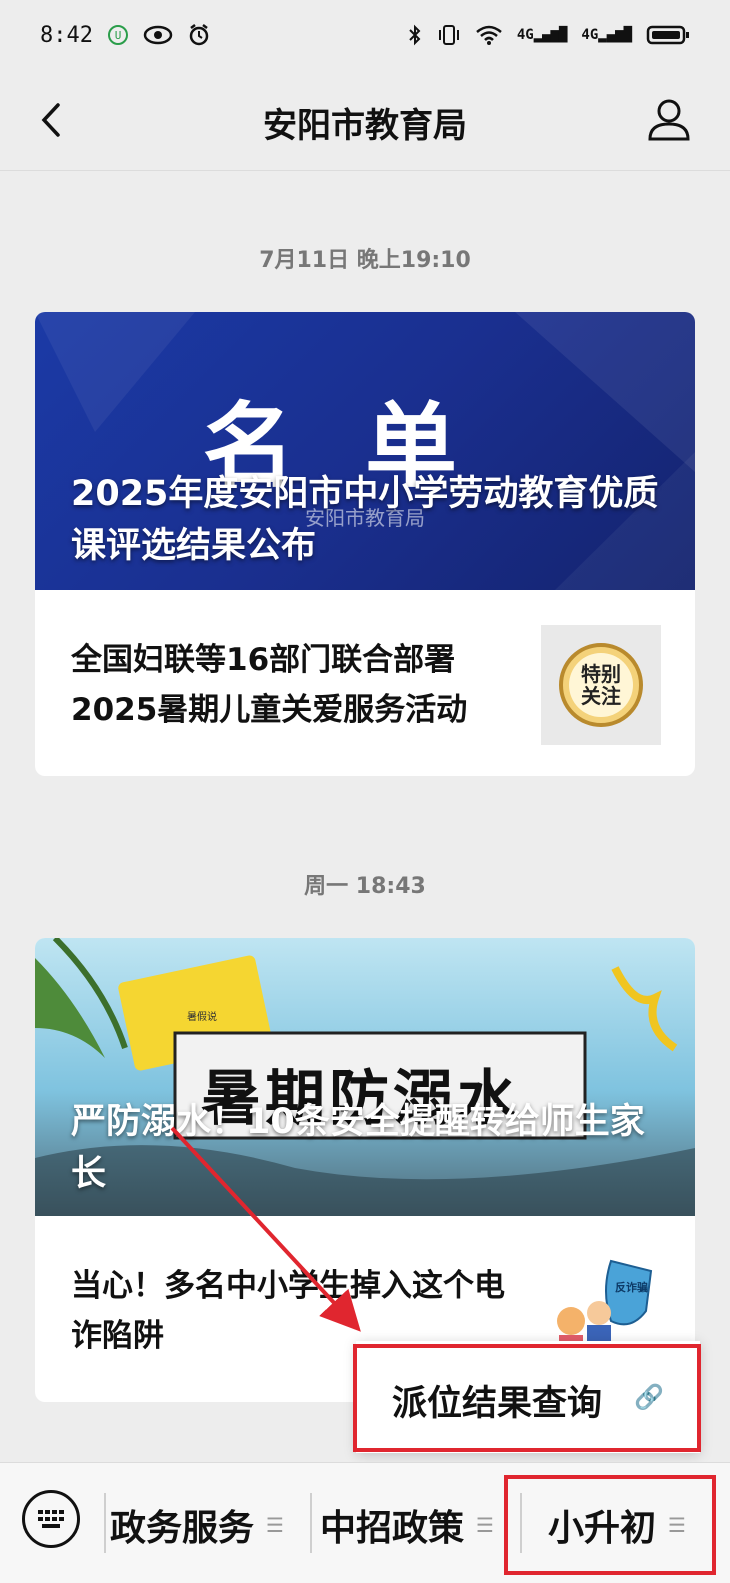 The image size is (730, 1583). I want to click on message-timestamp: 7月11日 晚上19:10, so click(365, 260).